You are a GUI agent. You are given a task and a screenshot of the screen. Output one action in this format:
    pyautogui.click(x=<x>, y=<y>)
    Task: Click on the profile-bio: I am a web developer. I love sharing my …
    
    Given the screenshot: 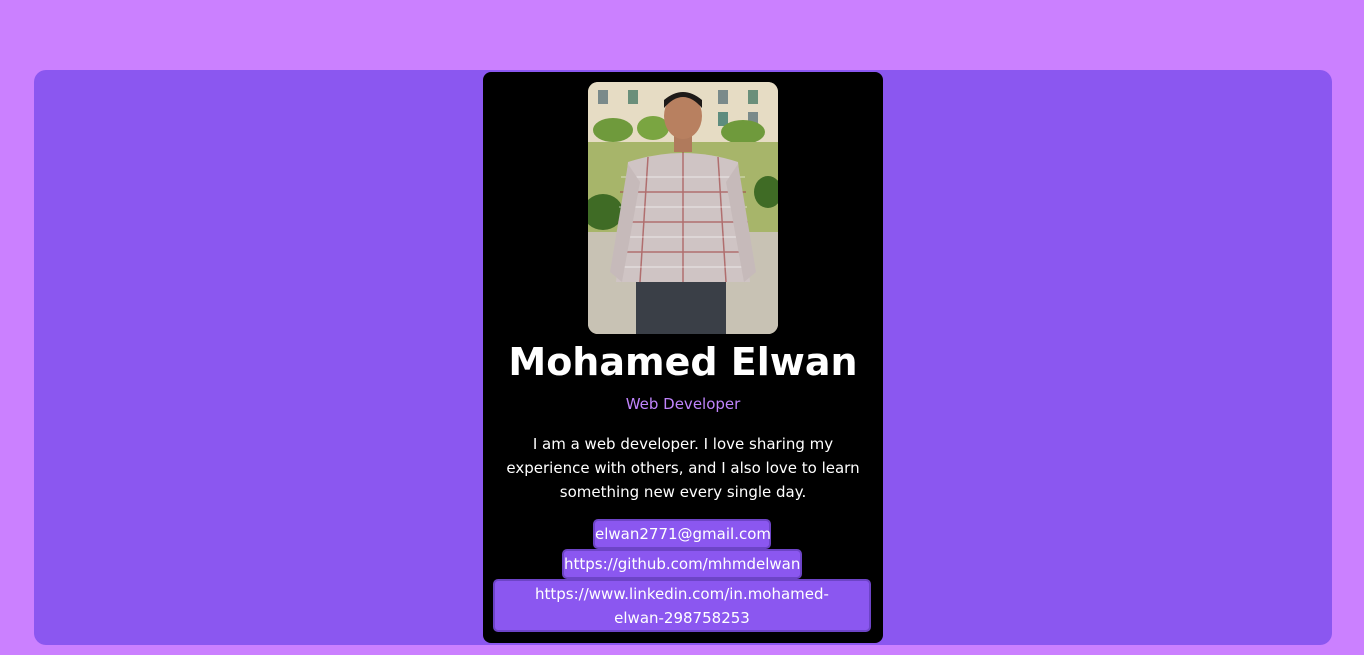 What is the action you would take?
    pyautogui.click(x=683, y=468)
    